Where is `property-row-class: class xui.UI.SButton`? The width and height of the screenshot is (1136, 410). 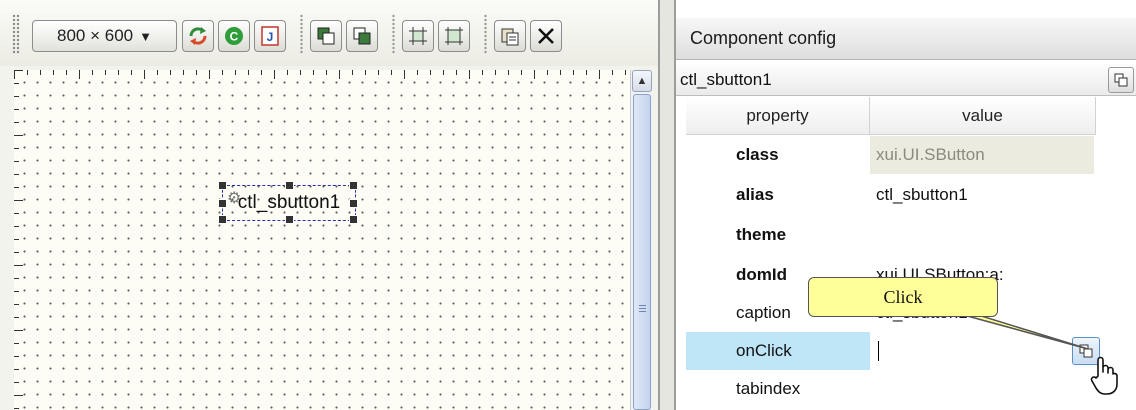 property-row-class: class xui.UI.SButton is located at coordinates (891, 155).